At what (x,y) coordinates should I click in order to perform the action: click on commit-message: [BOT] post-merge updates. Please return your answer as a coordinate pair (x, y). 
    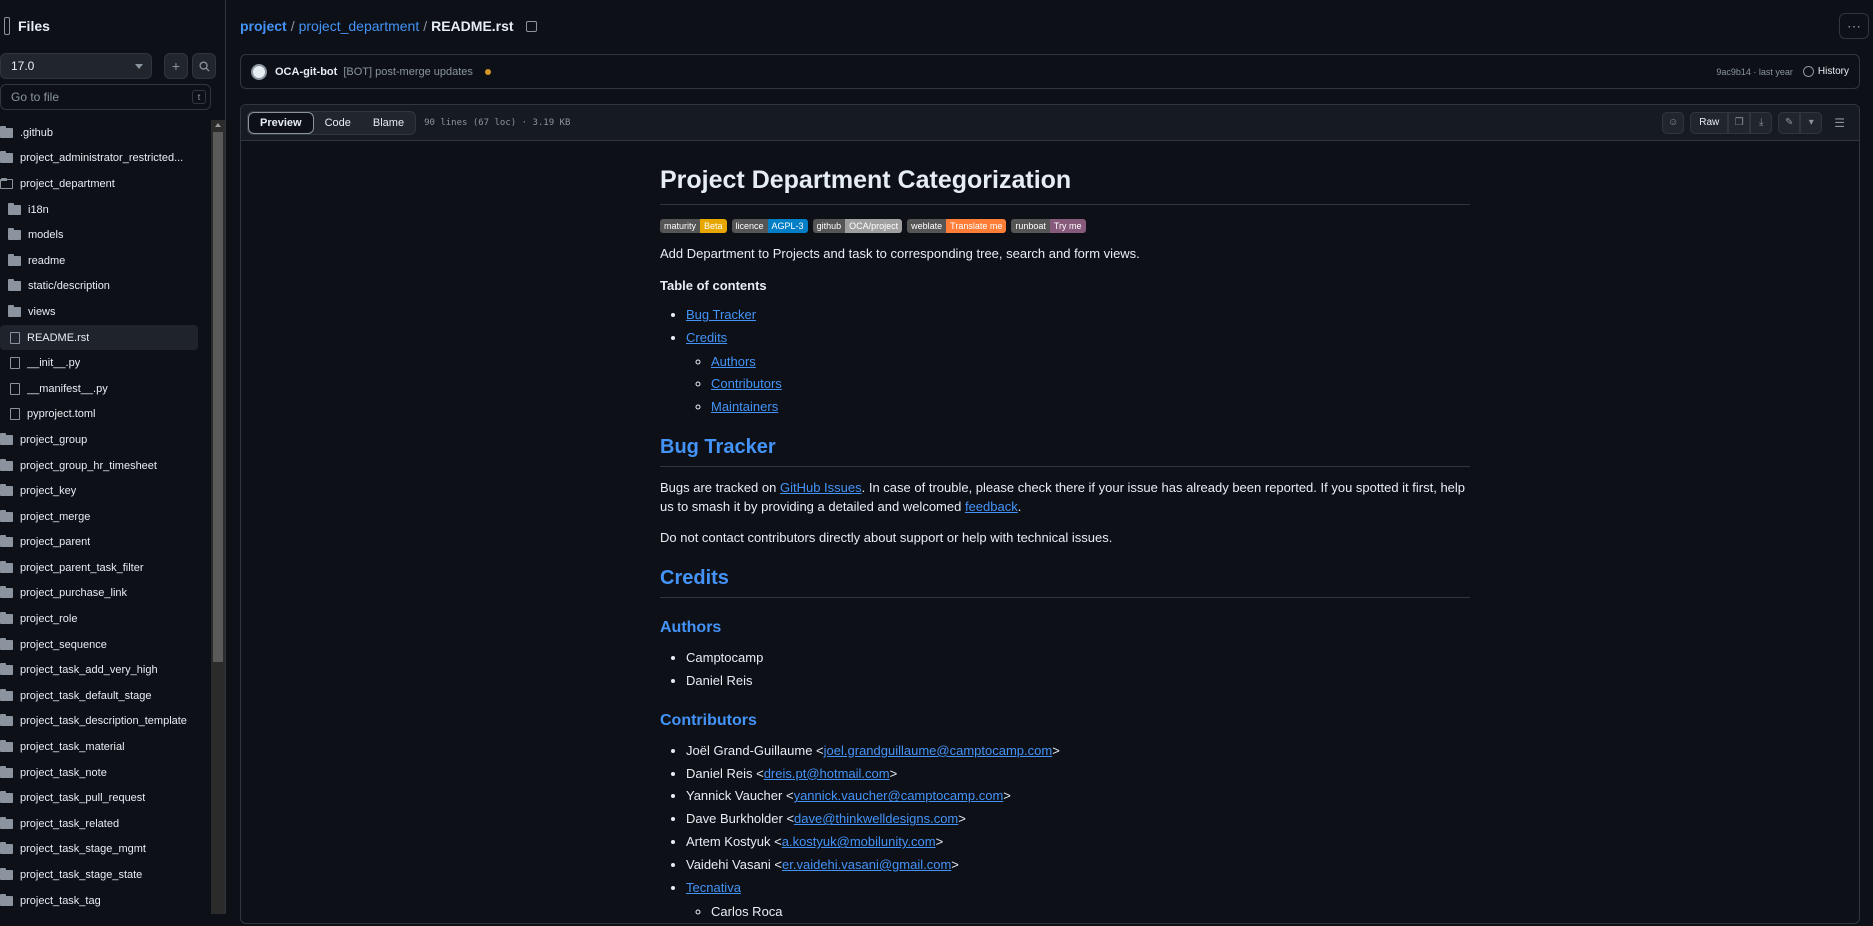
    Looking at the image, I should click on (408, 72).